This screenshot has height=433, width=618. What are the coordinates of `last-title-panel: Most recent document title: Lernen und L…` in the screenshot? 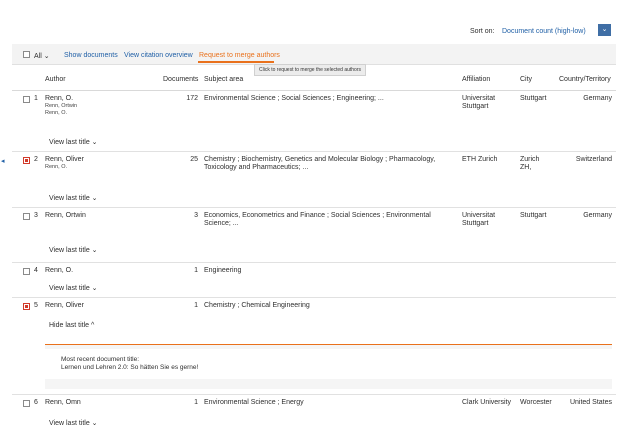 It's located at (328, 366).